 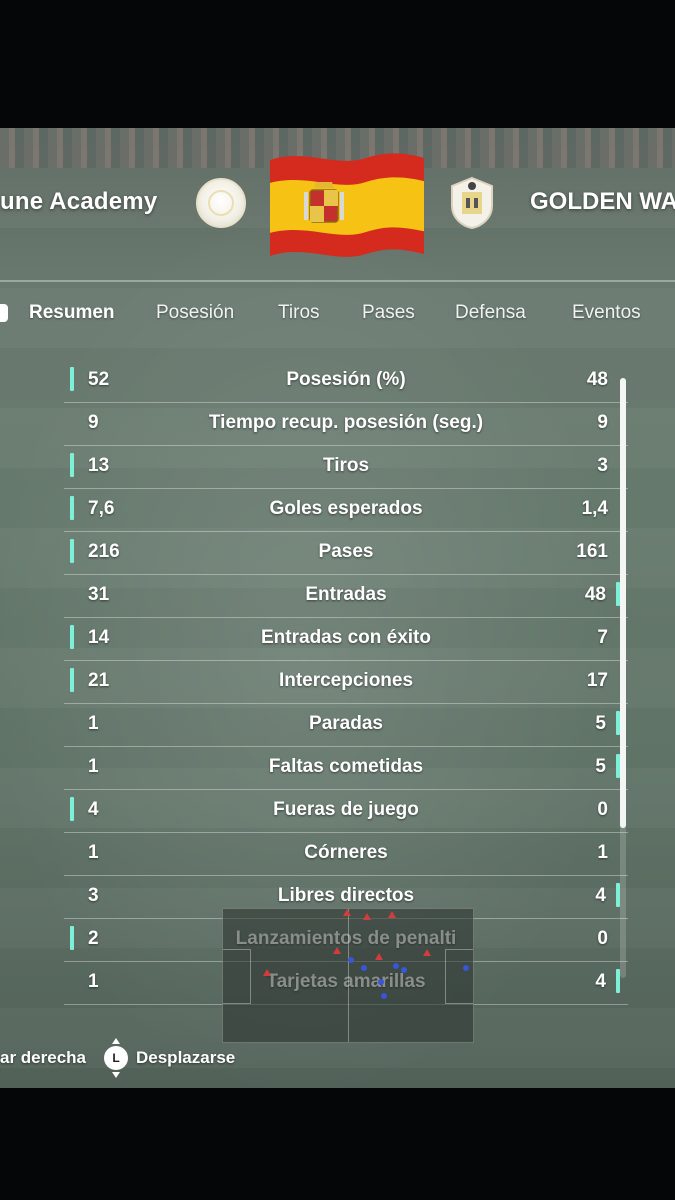 I want to click on away-stat-value: 9, so click(x=602, y=422).